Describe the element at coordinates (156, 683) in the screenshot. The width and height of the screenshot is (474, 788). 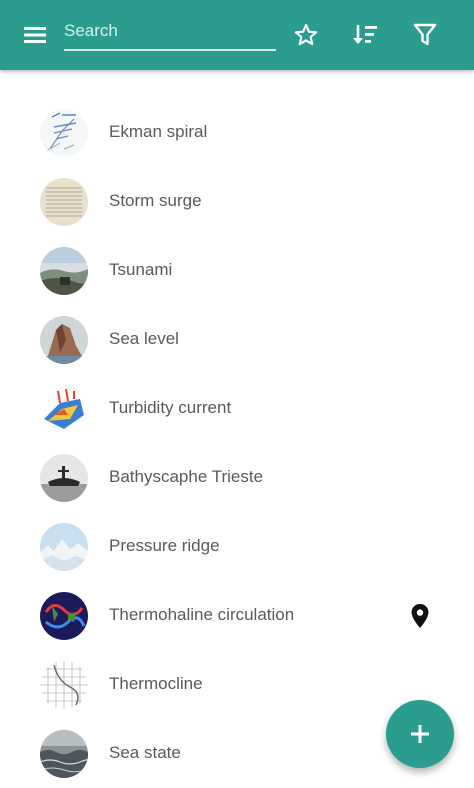
I see `list-item-label: Thermocline` at that location.